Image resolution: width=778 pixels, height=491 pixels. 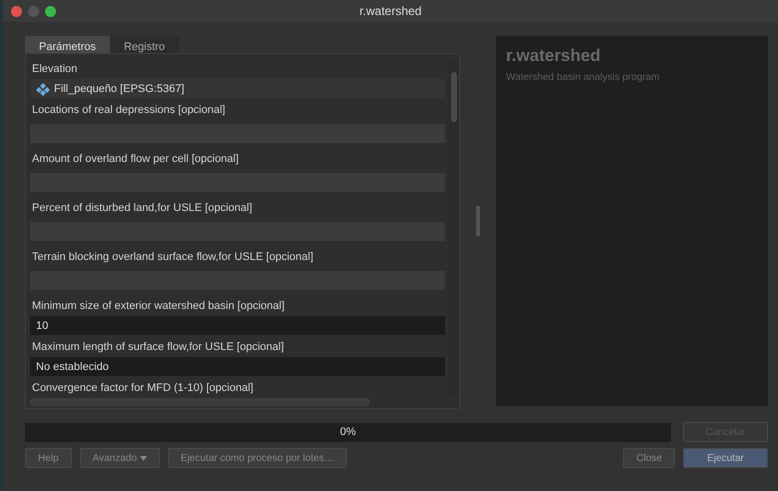 What do you see at coordinates (142, 387) in the screenshot?
I see `field-label: Convergence factor for MFD (1-10) [opcional]` at bounding box center [142, 387].